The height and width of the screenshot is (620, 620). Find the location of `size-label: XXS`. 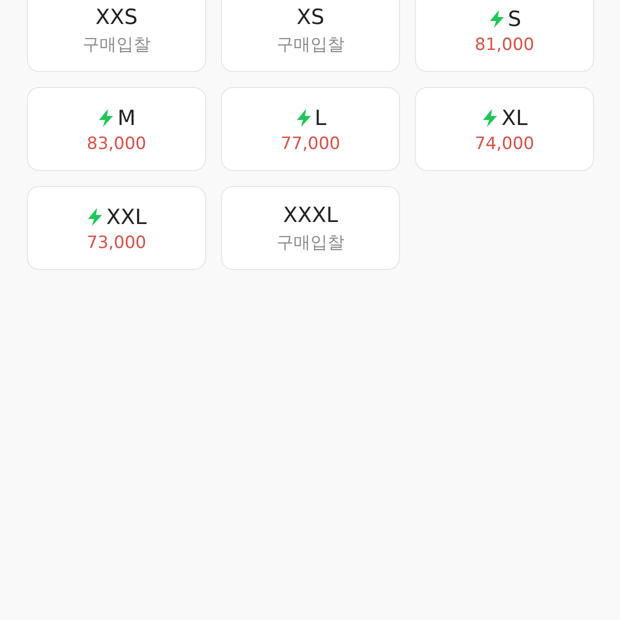

size-label: XXS is located at coordinates (116, 17).